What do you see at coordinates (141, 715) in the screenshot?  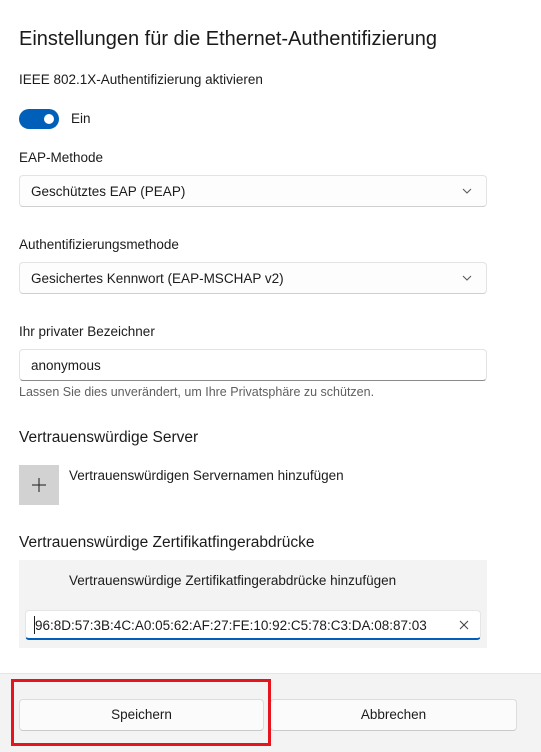 I see `save-button: Speichern` at bounding box center [141, 715].